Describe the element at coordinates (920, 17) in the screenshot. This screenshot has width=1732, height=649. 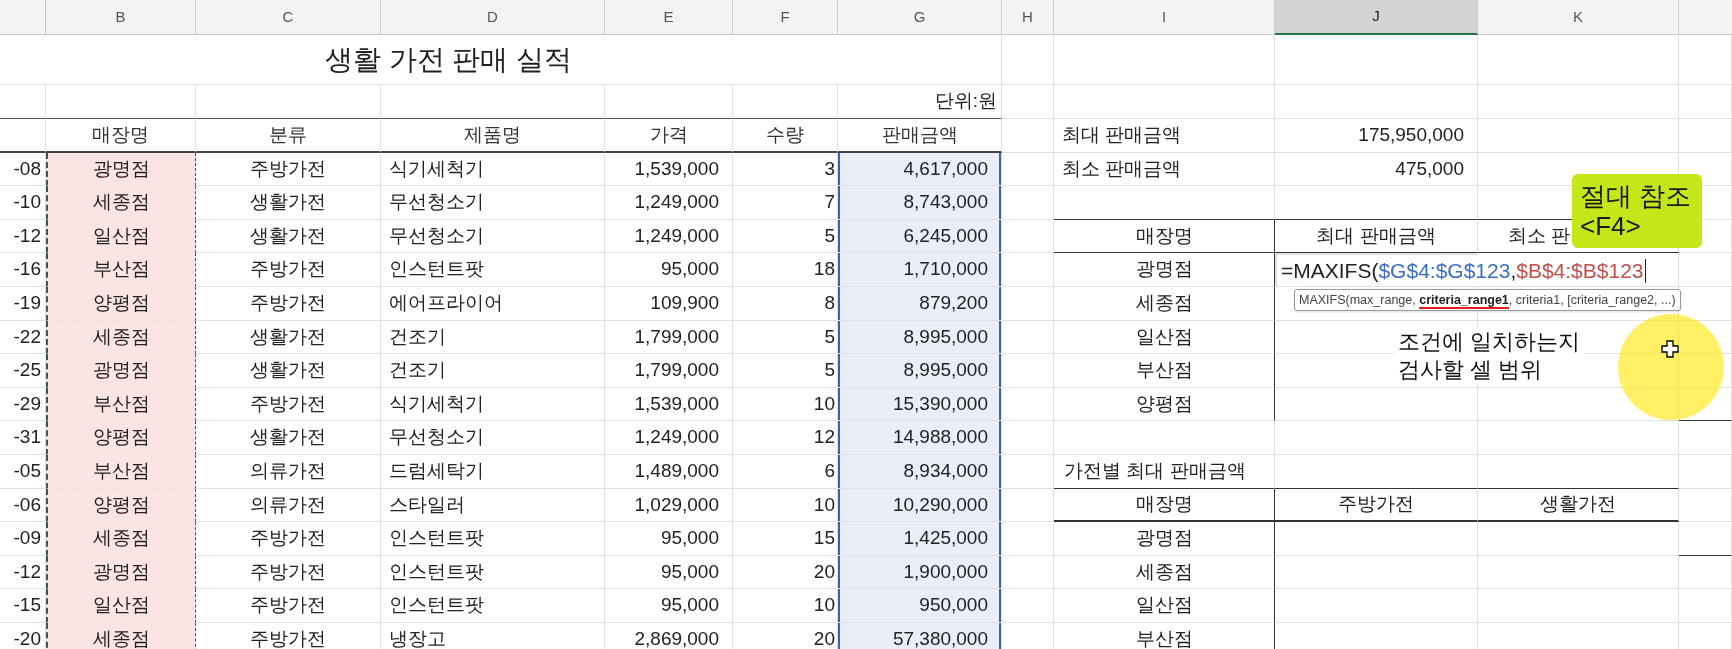
I see `column-header: G` at that location.